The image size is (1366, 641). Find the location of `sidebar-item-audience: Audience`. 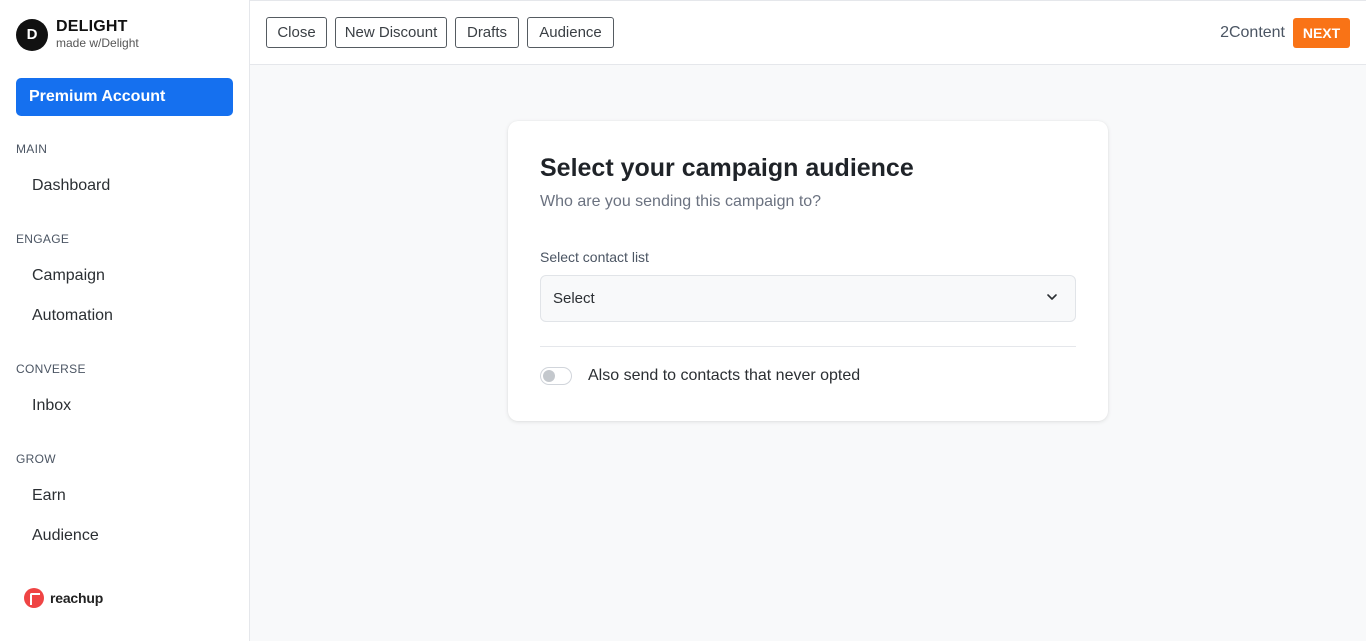

sidebar-item-audience: Audience is located at coordinates (65, 536).